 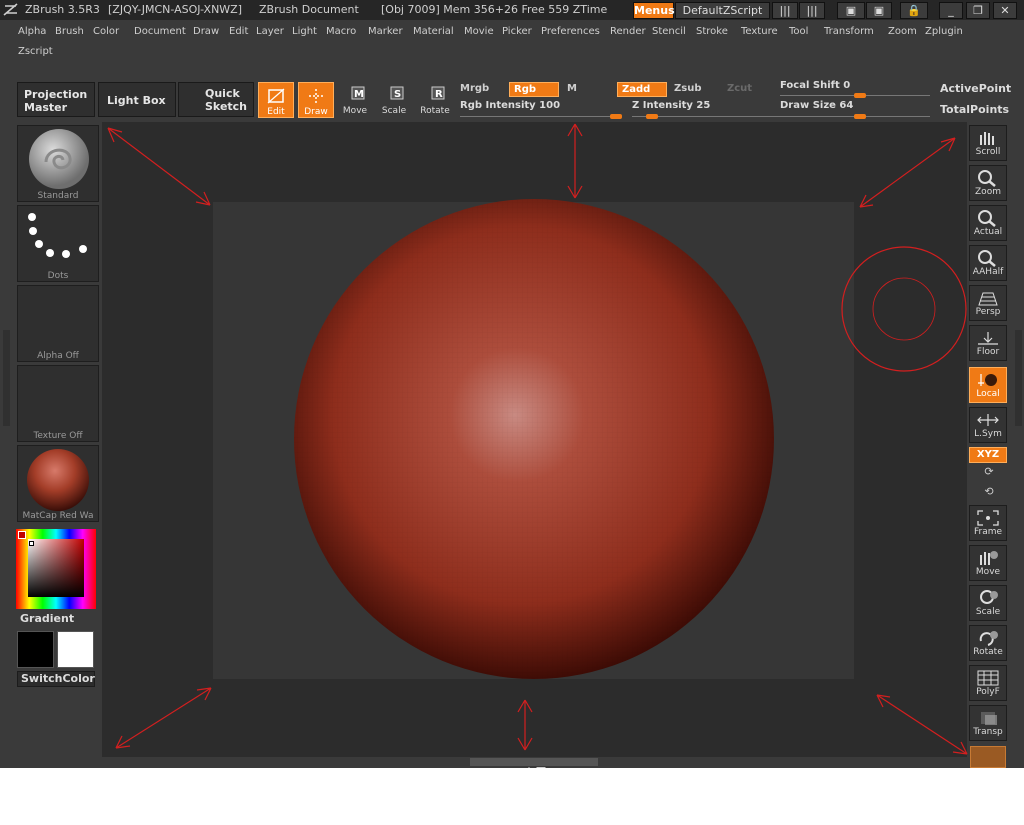 What do you see at coordinates (879, 10) in the screenshot?
I see `window-layout-2-icon: ▣` at bounding box center [879, 10].